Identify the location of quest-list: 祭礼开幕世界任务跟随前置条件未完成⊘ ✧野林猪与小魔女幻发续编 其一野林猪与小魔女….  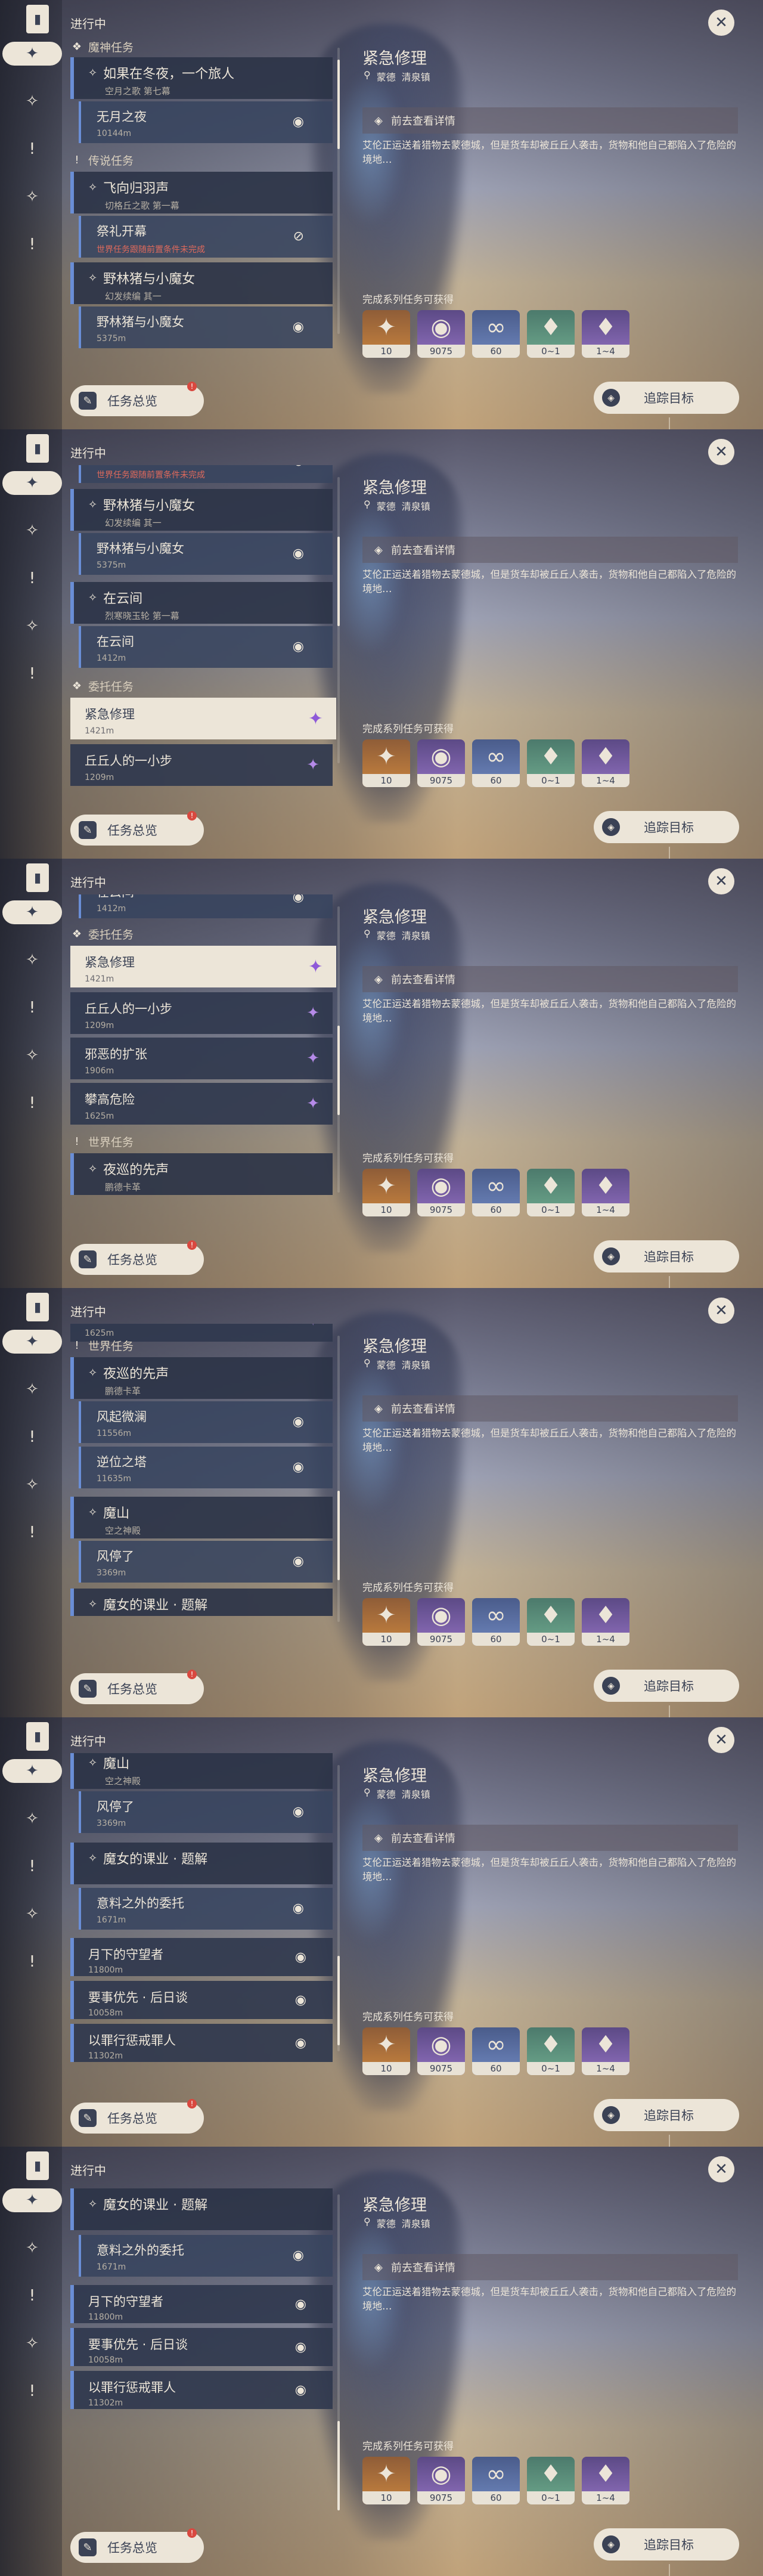
(204, 632).